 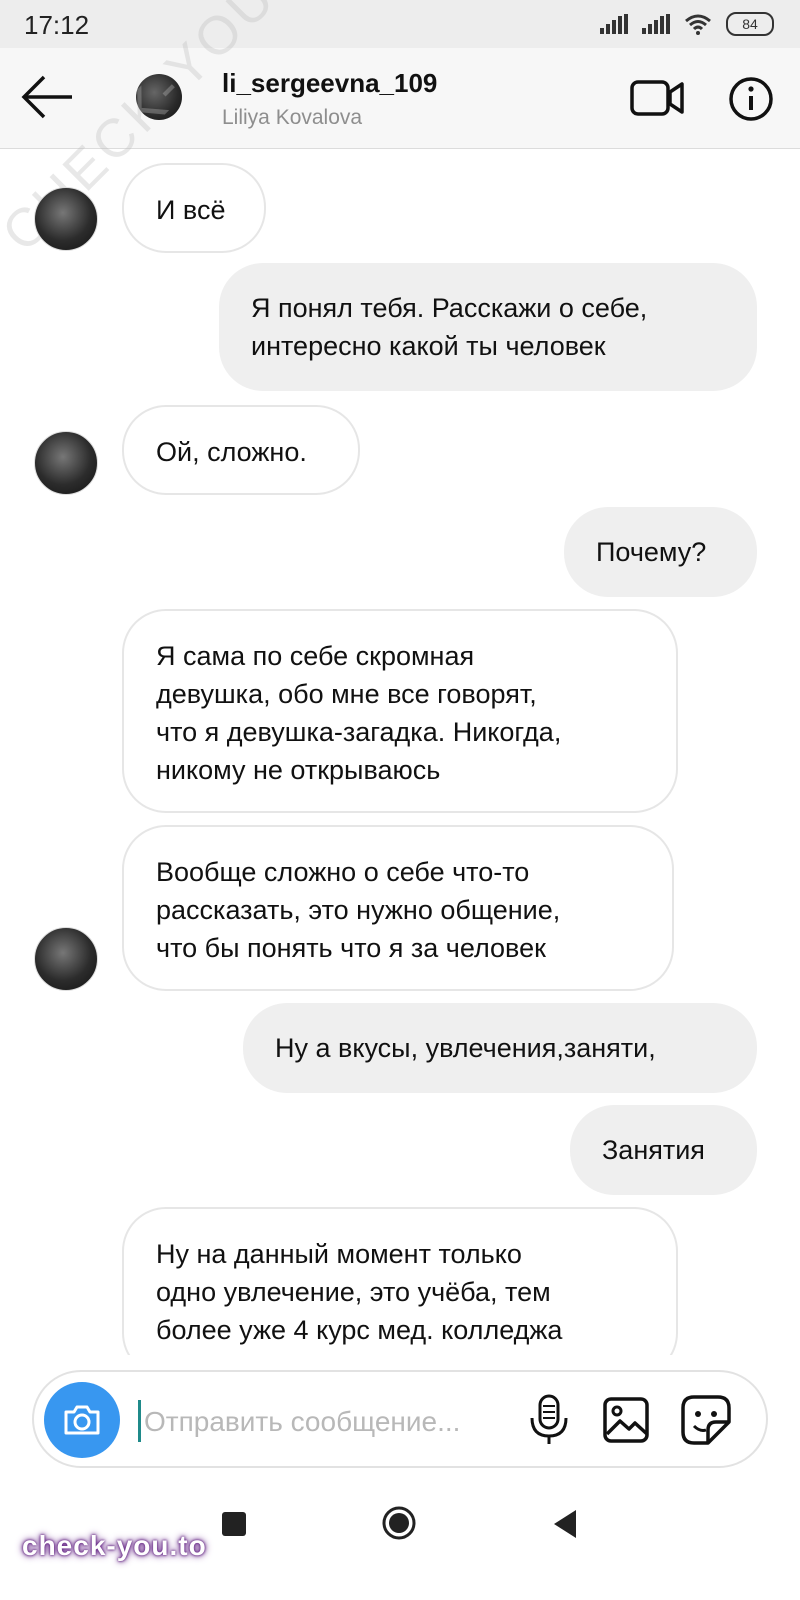 What do you see at coordinates (500, 1048) in the screenshot?
I see `message-bubble-outgoing: Ну а вкусы, увлечения,заняти,` at bounding box center [500, 1048].